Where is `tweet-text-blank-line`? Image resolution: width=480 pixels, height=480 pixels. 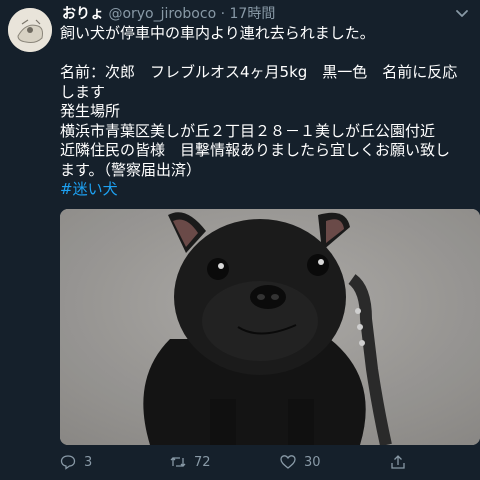 tweet-text-blank-line is located at coordinates (267, 54).